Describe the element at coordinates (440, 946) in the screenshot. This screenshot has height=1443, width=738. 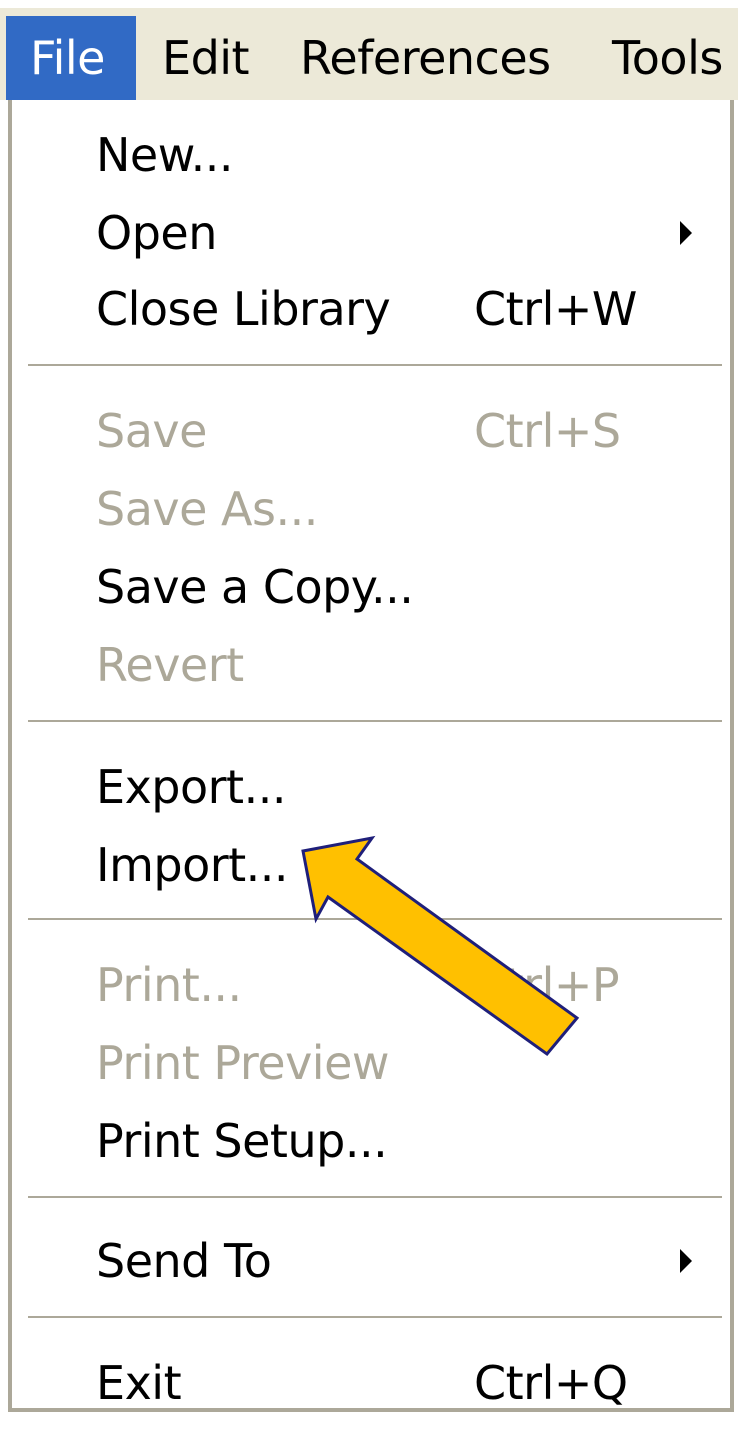
I see `callout-arrow-icon` at that location.